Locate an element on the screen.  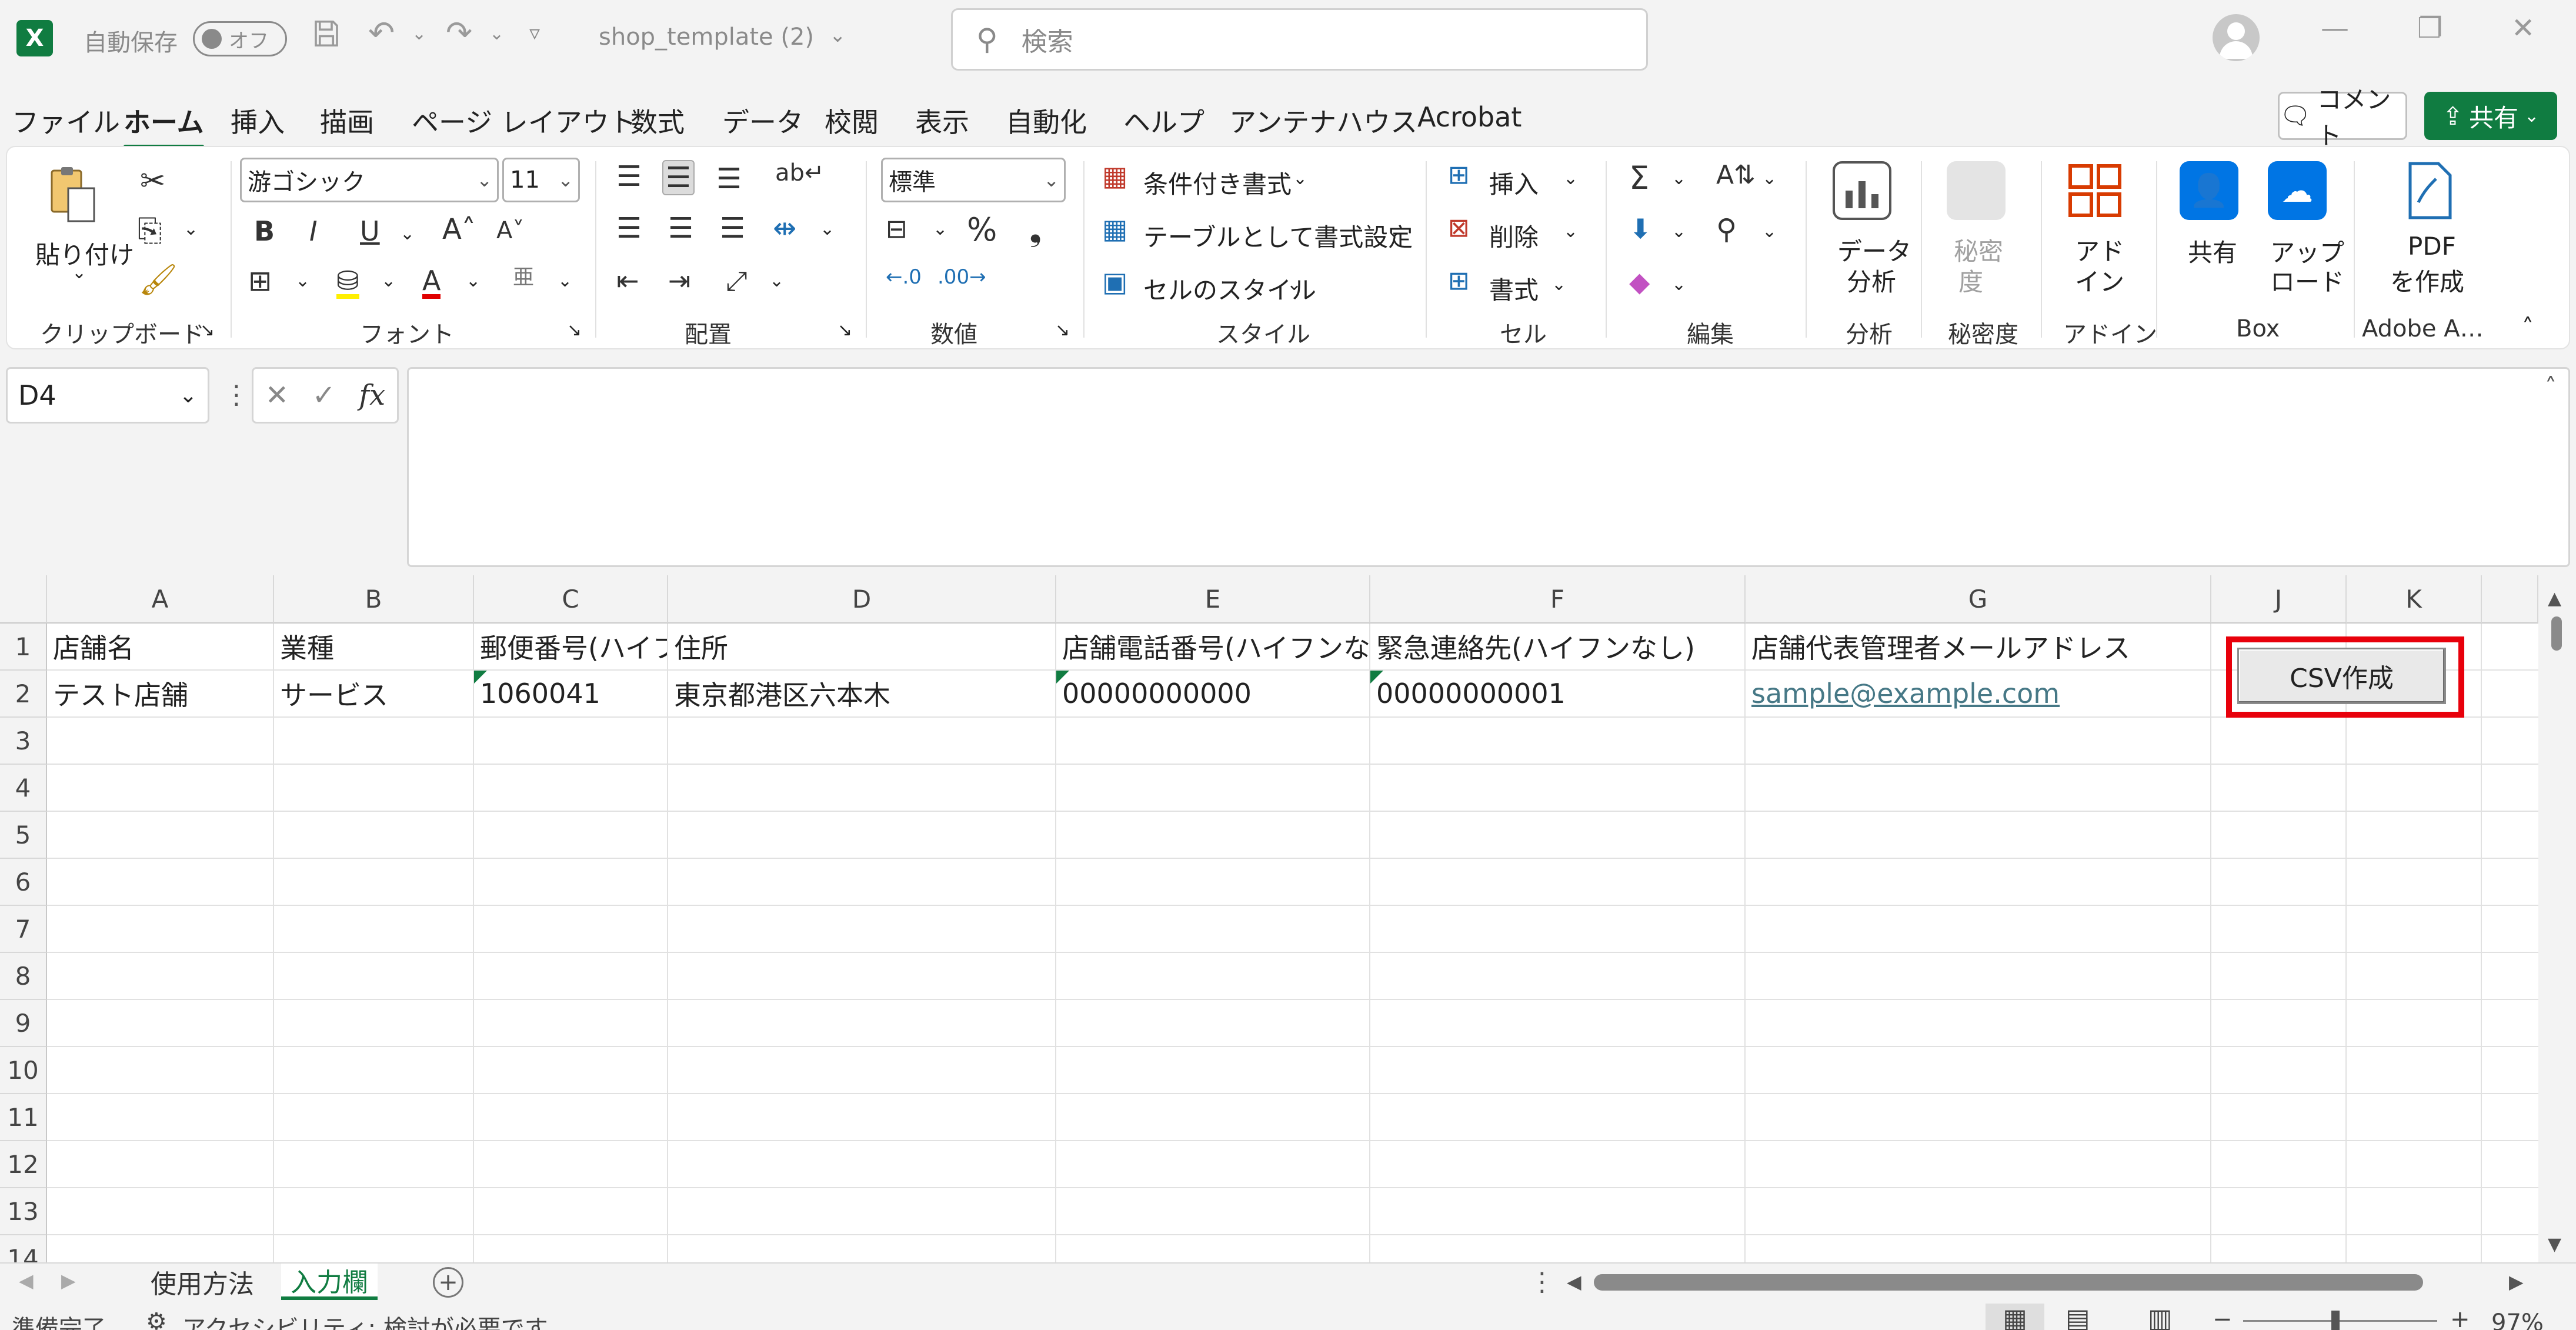
increase-decimal-icon: ←.0 is located at coordinates (904, 277).